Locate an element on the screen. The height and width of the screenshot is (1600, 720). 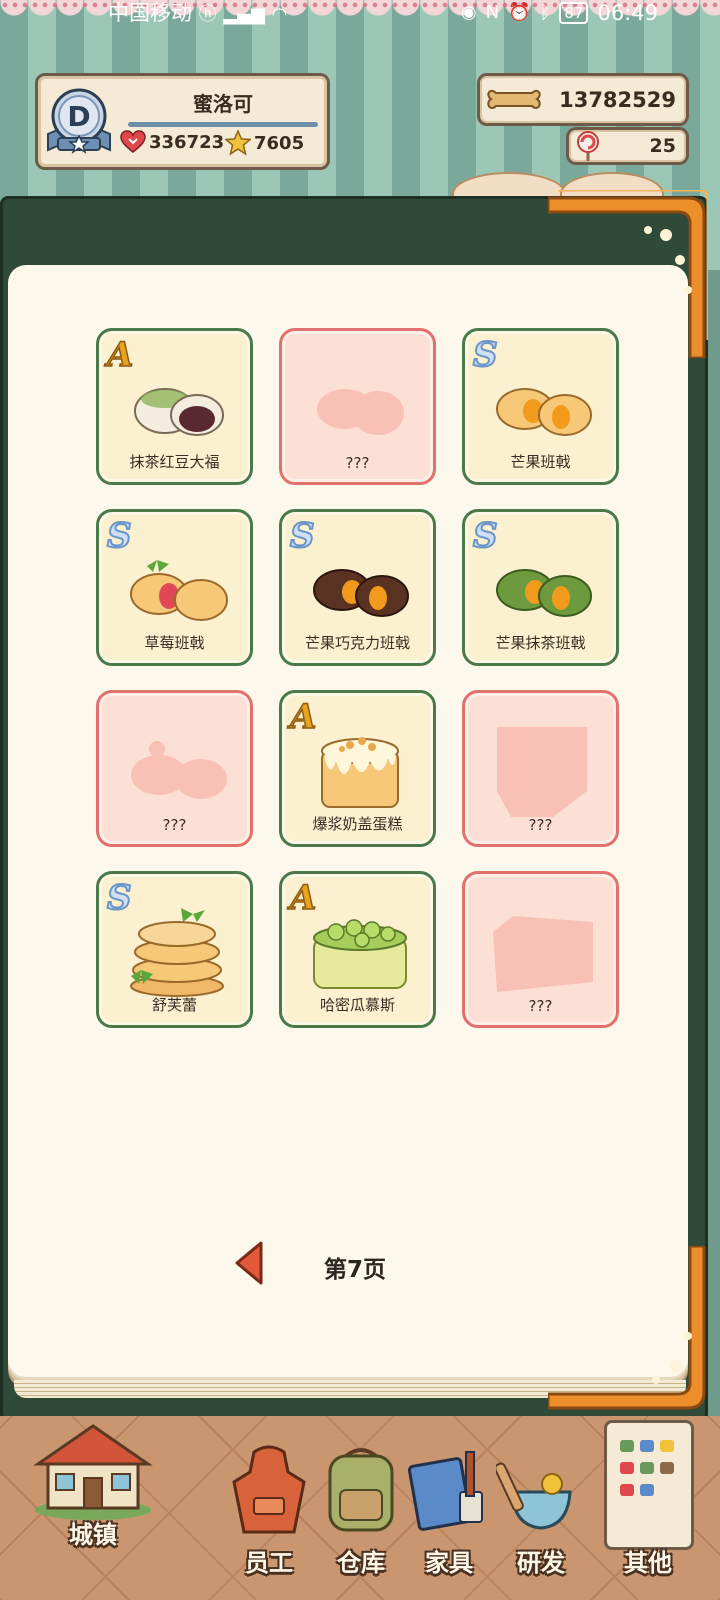
book-corner-ornament is located at coordinates (627, 1328).